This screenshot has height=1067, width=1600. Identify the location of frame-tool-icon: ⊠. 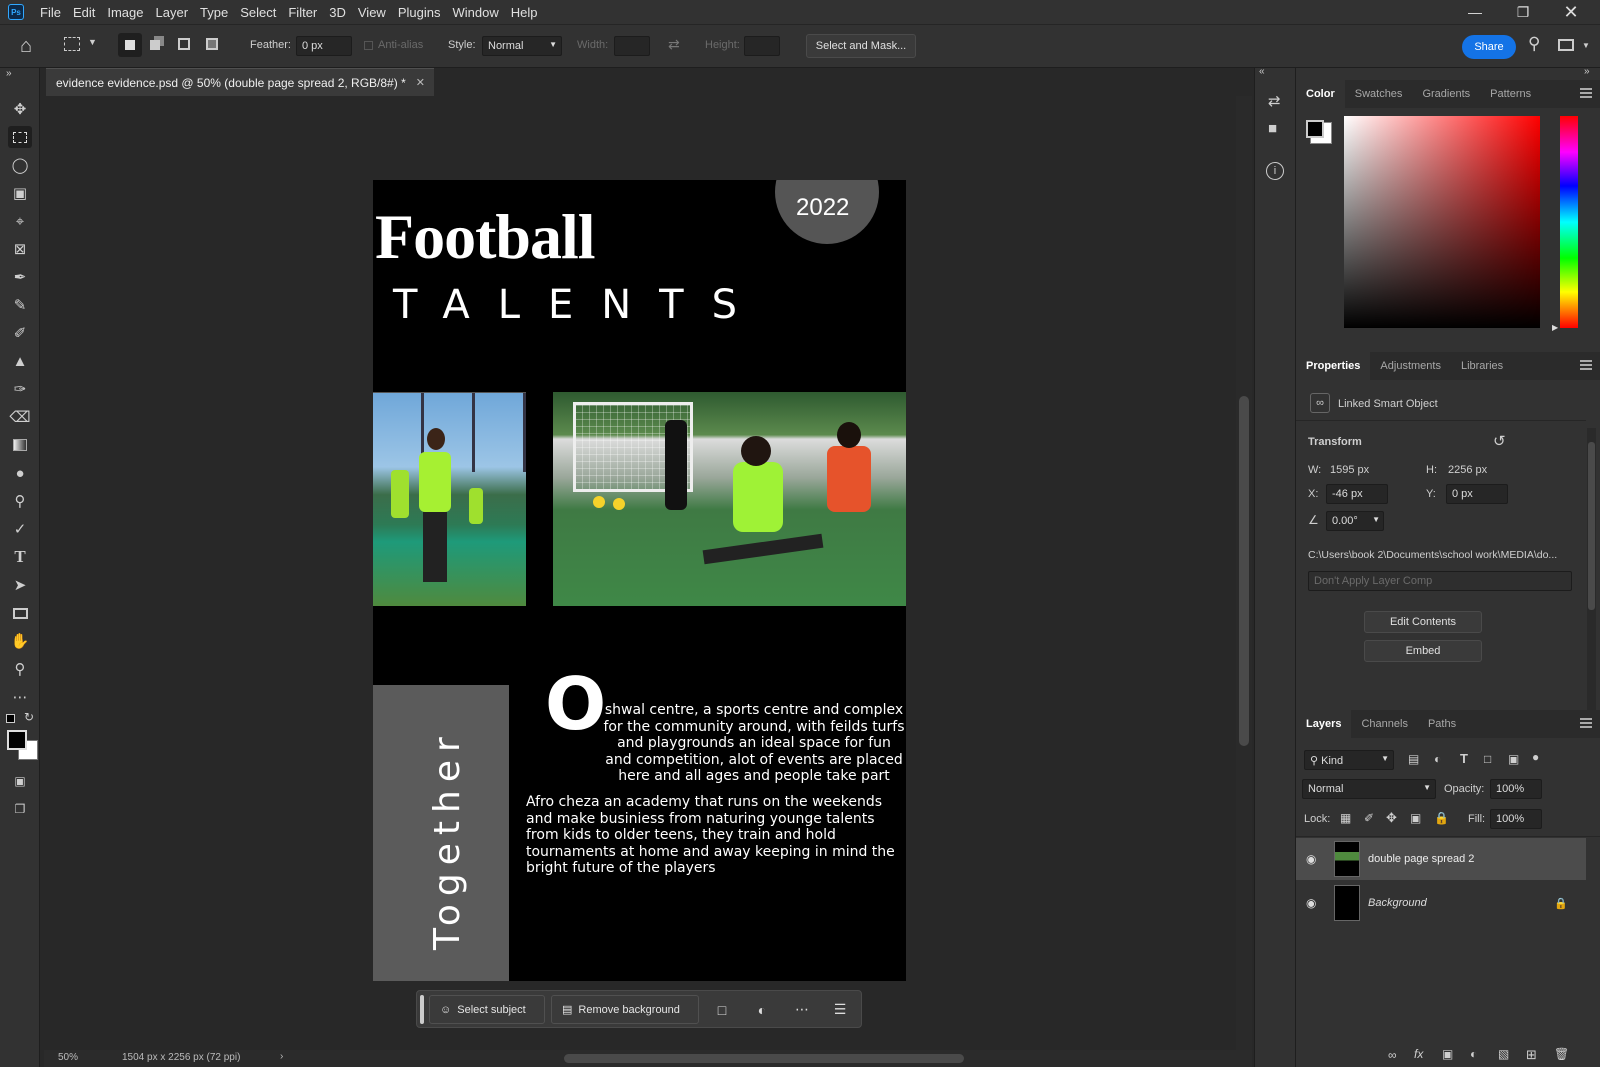
(20, 249).